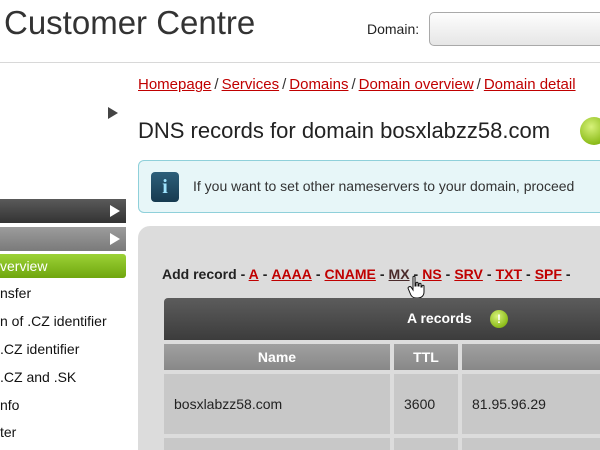 This screenshot has width=600, height=450. What do you see at coordinates (382, 319) in the screenshot?
I see `a-records-header: A records !` at bounding box center [382, 319].